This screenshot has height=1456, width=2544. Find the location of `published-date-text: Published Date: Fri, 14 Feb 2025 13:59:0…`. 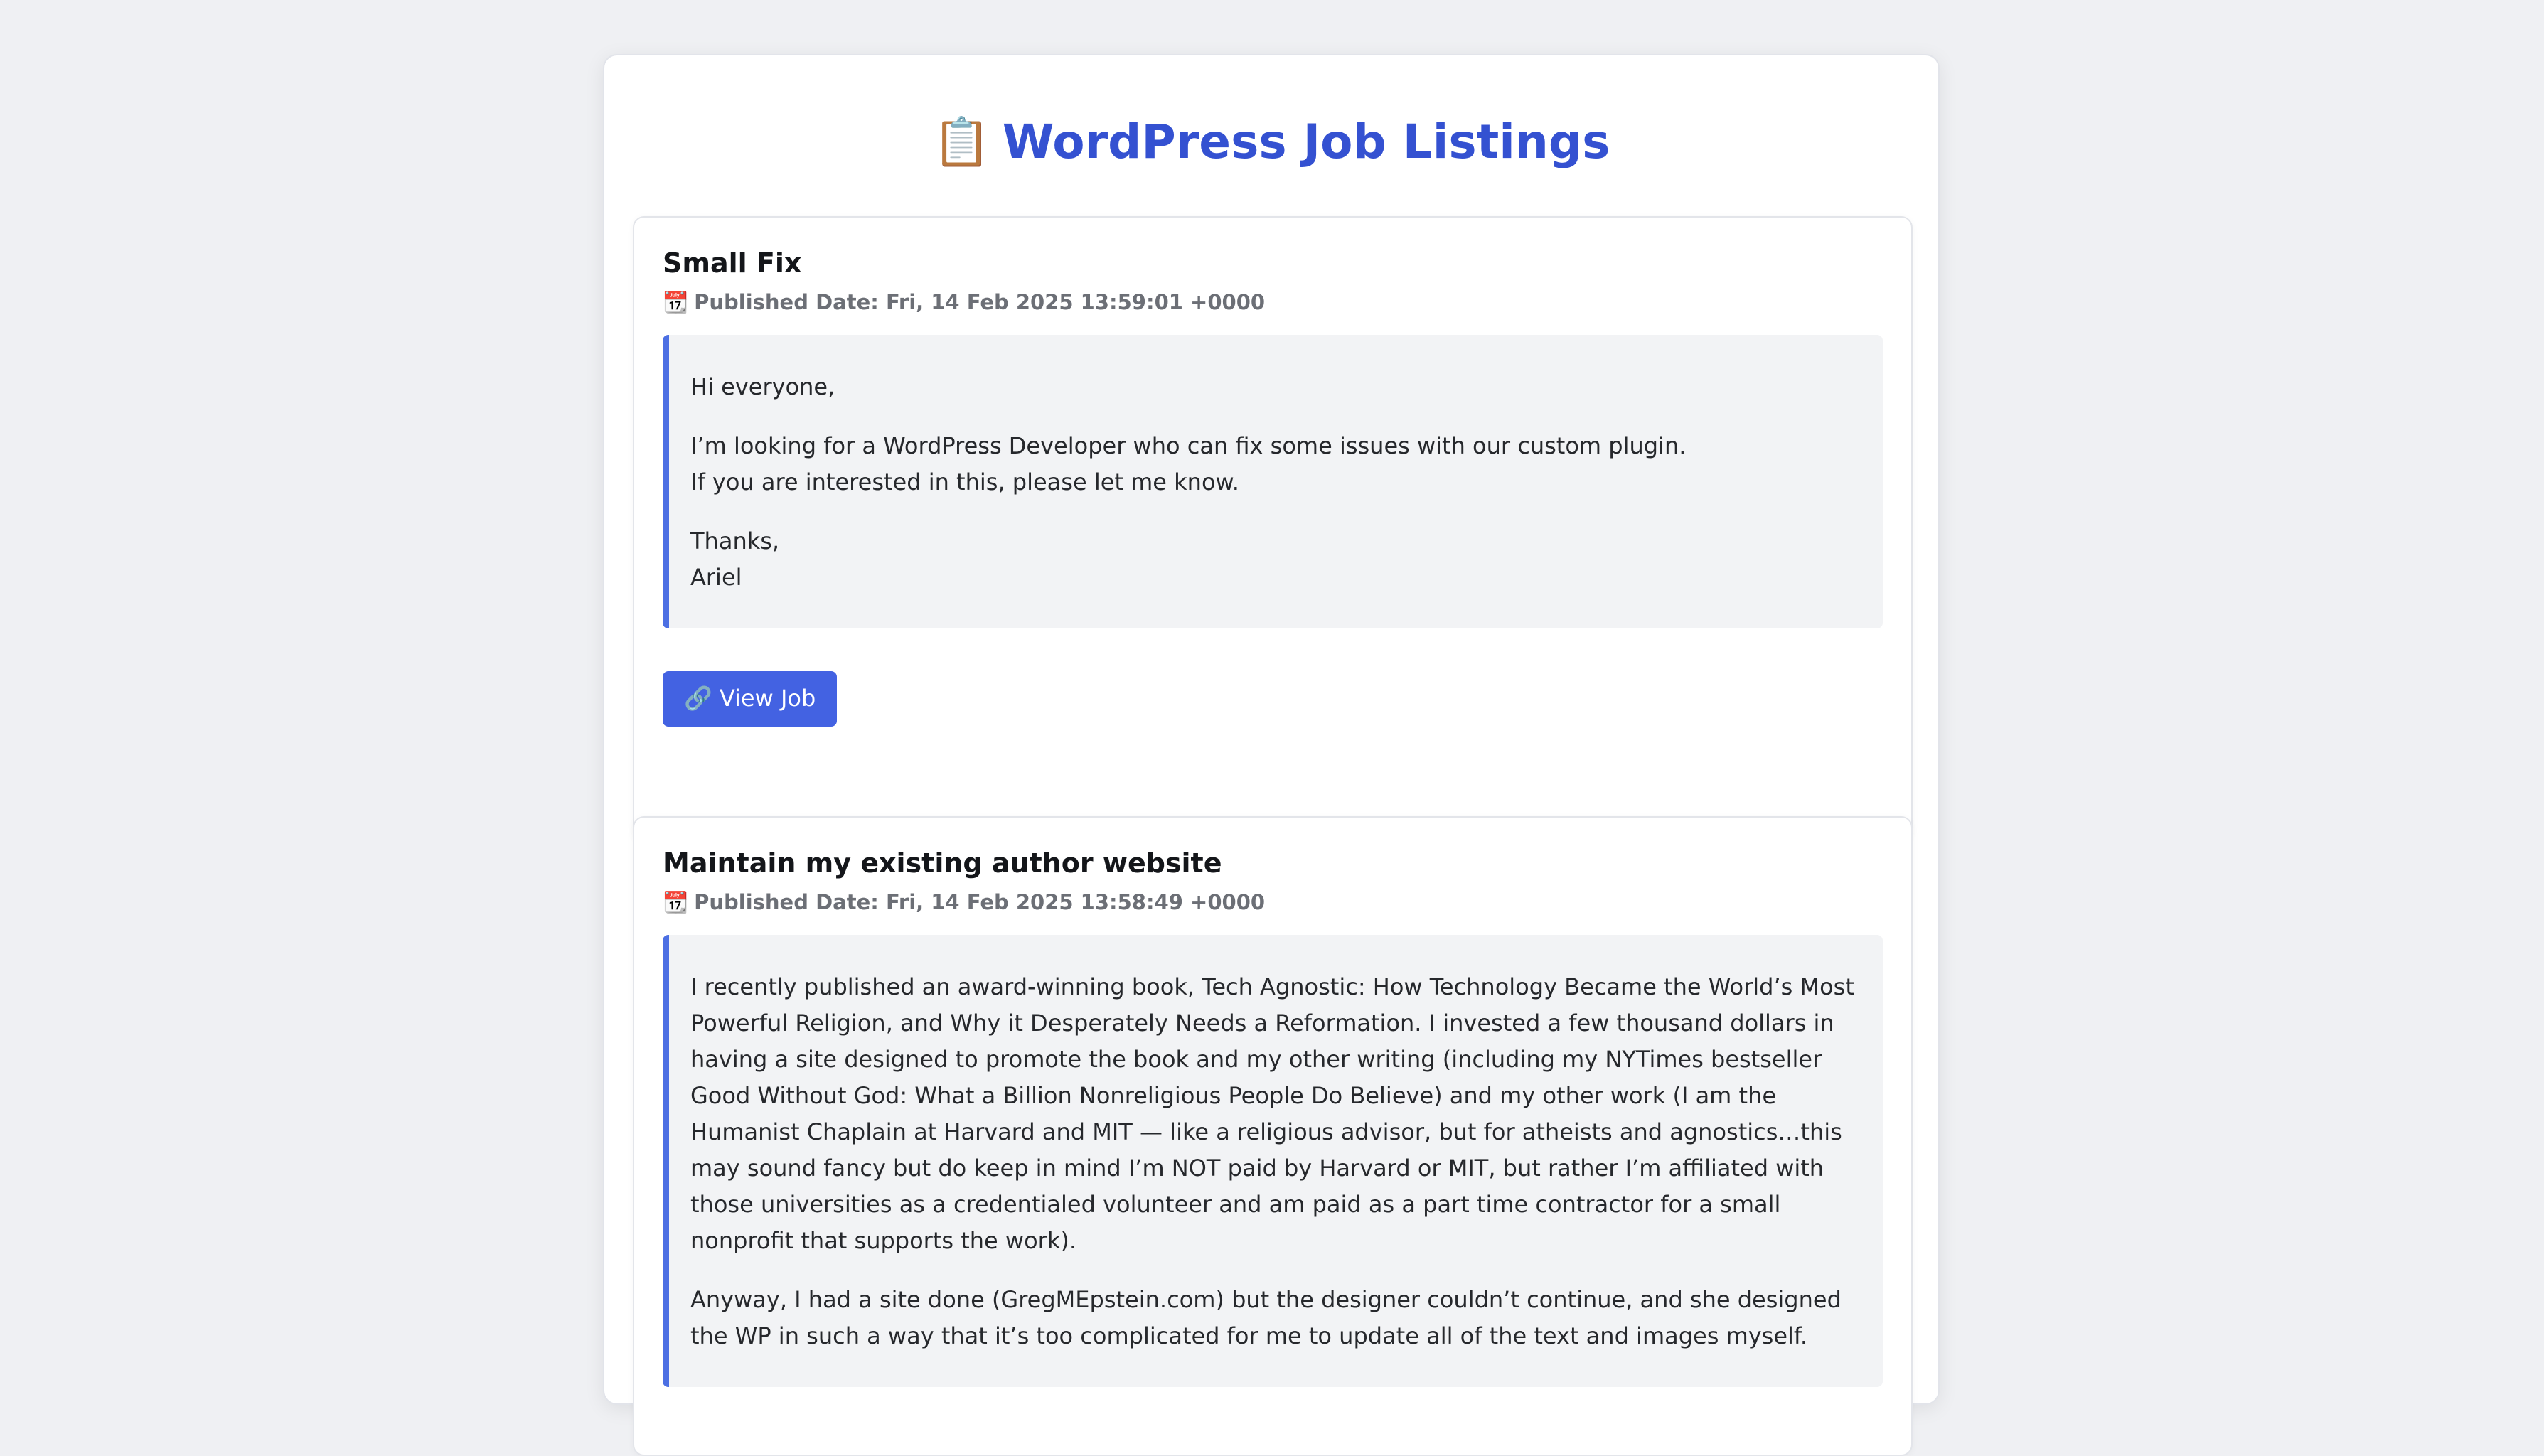

published-date-text: Published Date: Fri, 14 Feb 2025 13:59:0… is located at coordinates (980, 302).